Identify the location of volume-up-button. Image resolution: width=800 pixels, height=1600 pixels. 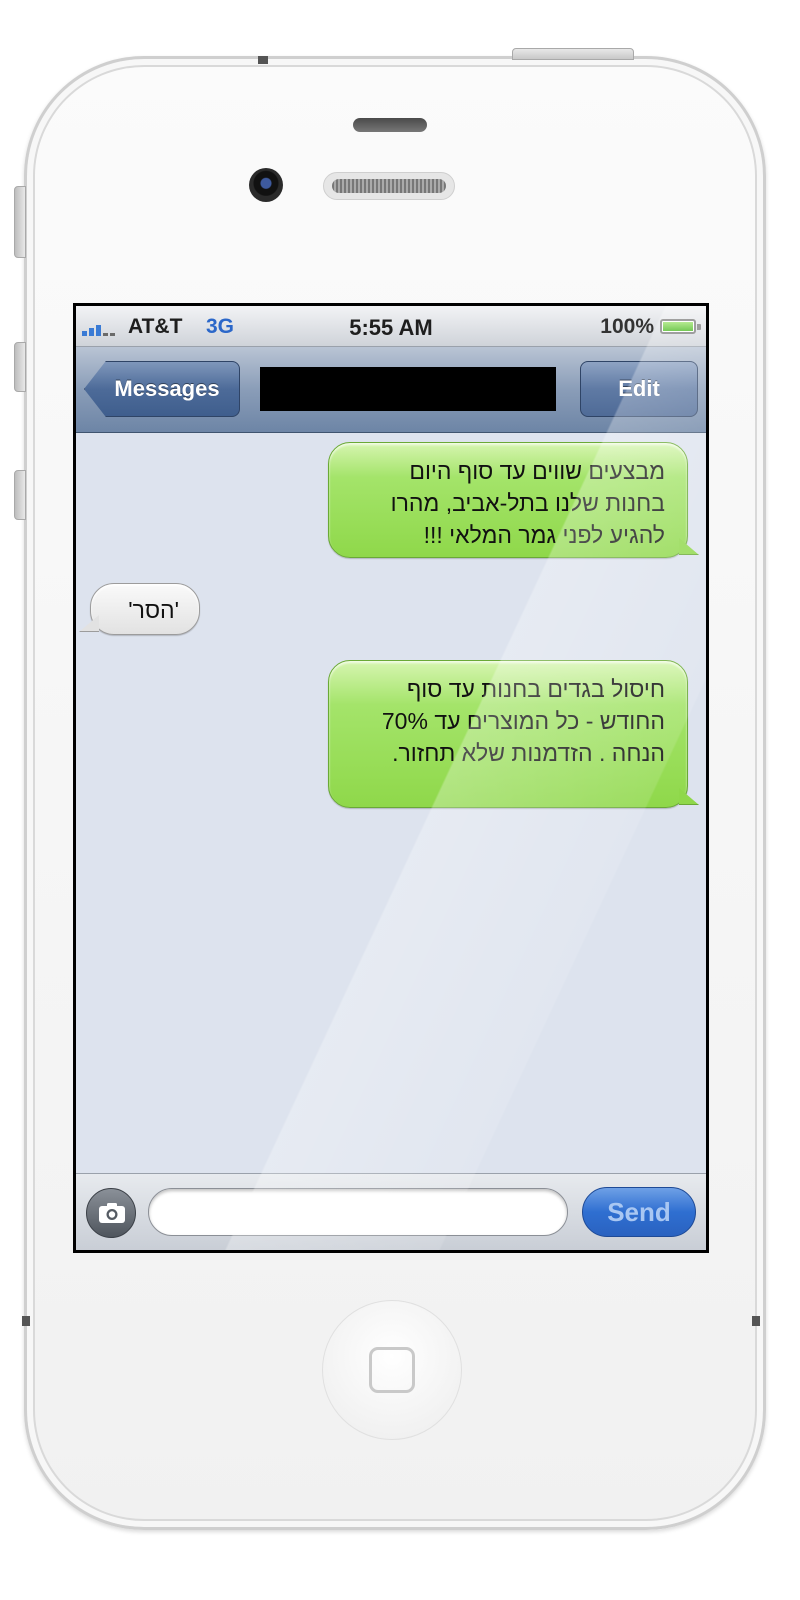
(20, 367).